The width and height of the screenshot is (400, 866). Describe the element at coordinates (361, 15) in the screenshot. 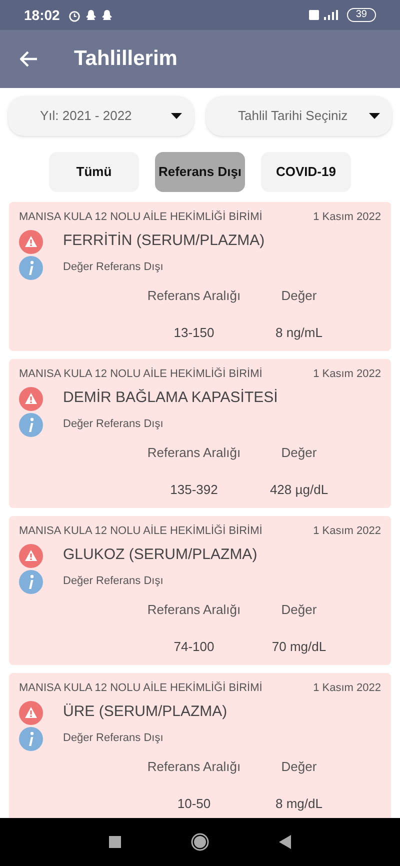

I see `battery-indicator: 39` at that location.